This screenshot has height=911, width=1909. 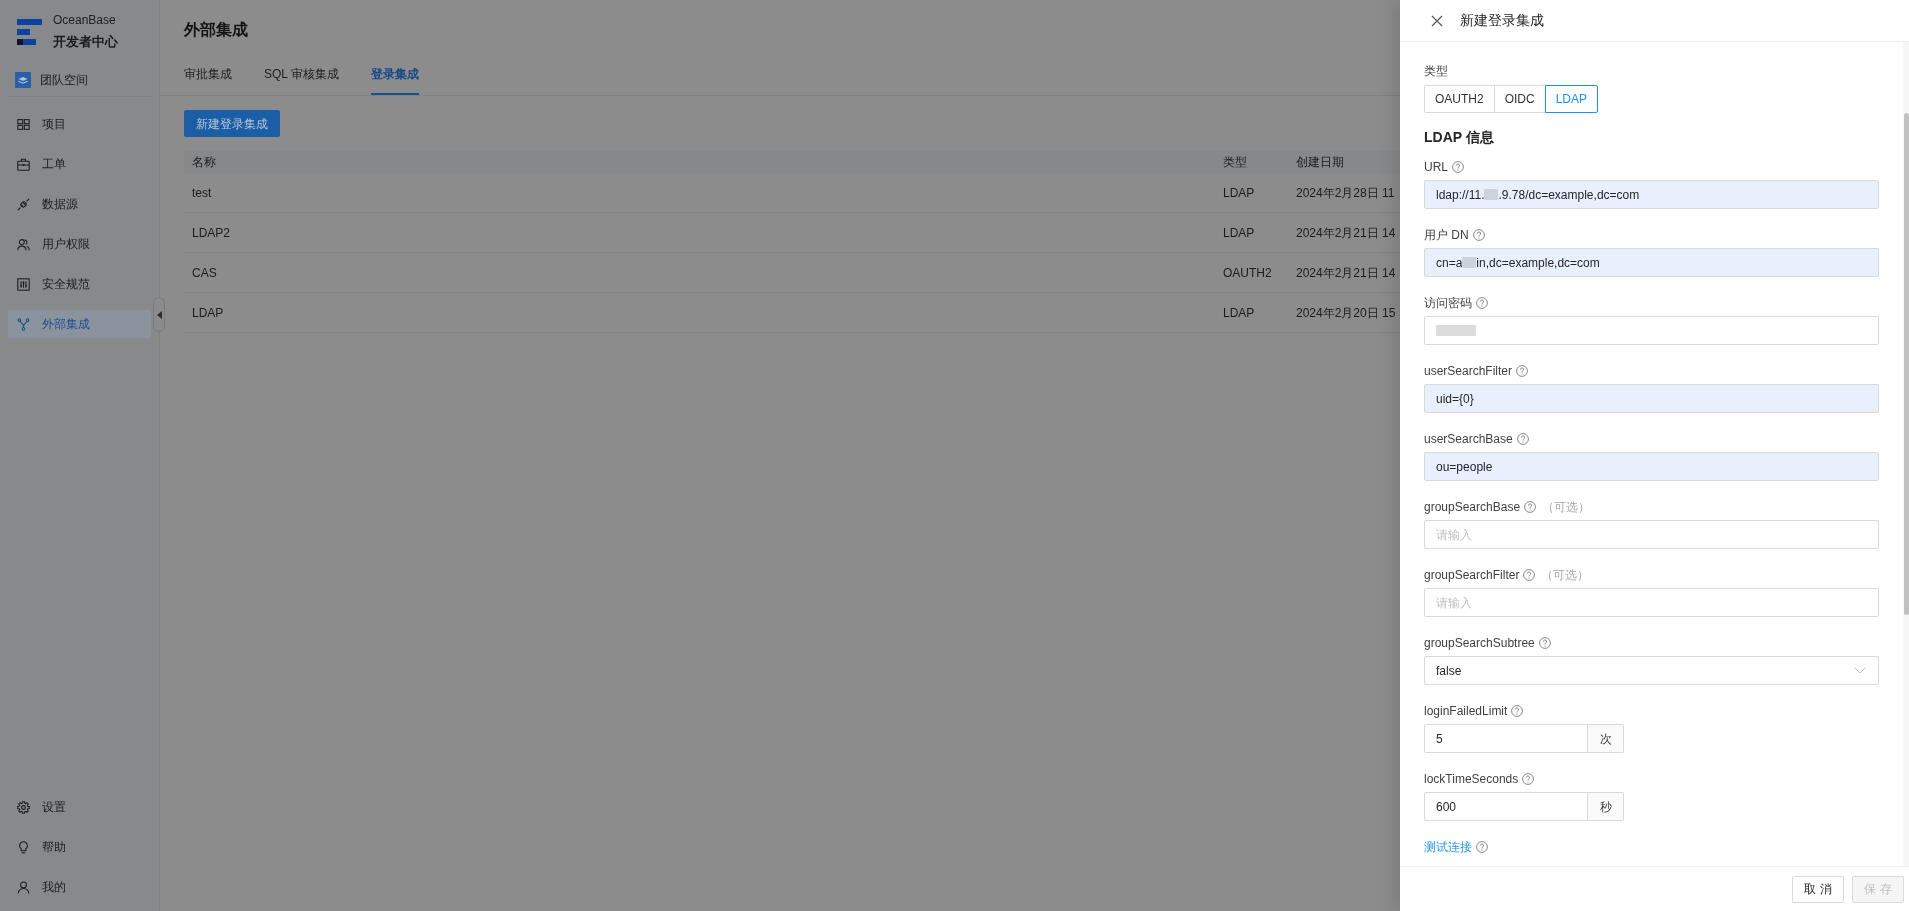 I want to click on user-icon, so click(x=23, y=887).